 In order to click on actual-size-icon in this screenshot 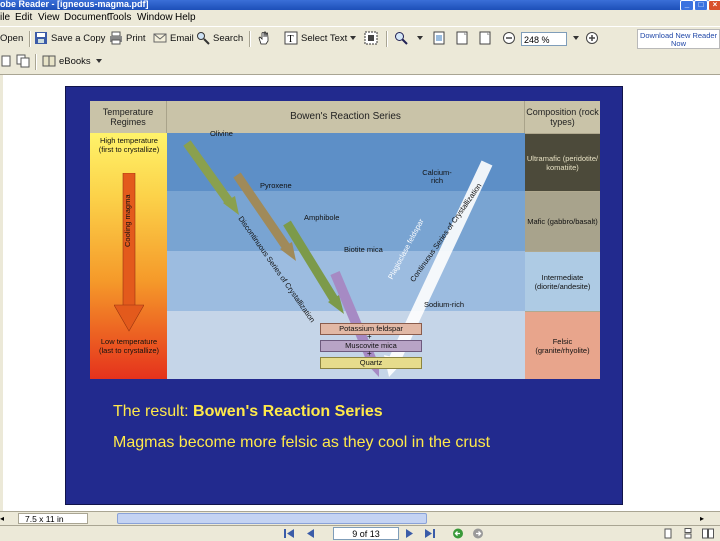, I will do `click(439, 38)`.